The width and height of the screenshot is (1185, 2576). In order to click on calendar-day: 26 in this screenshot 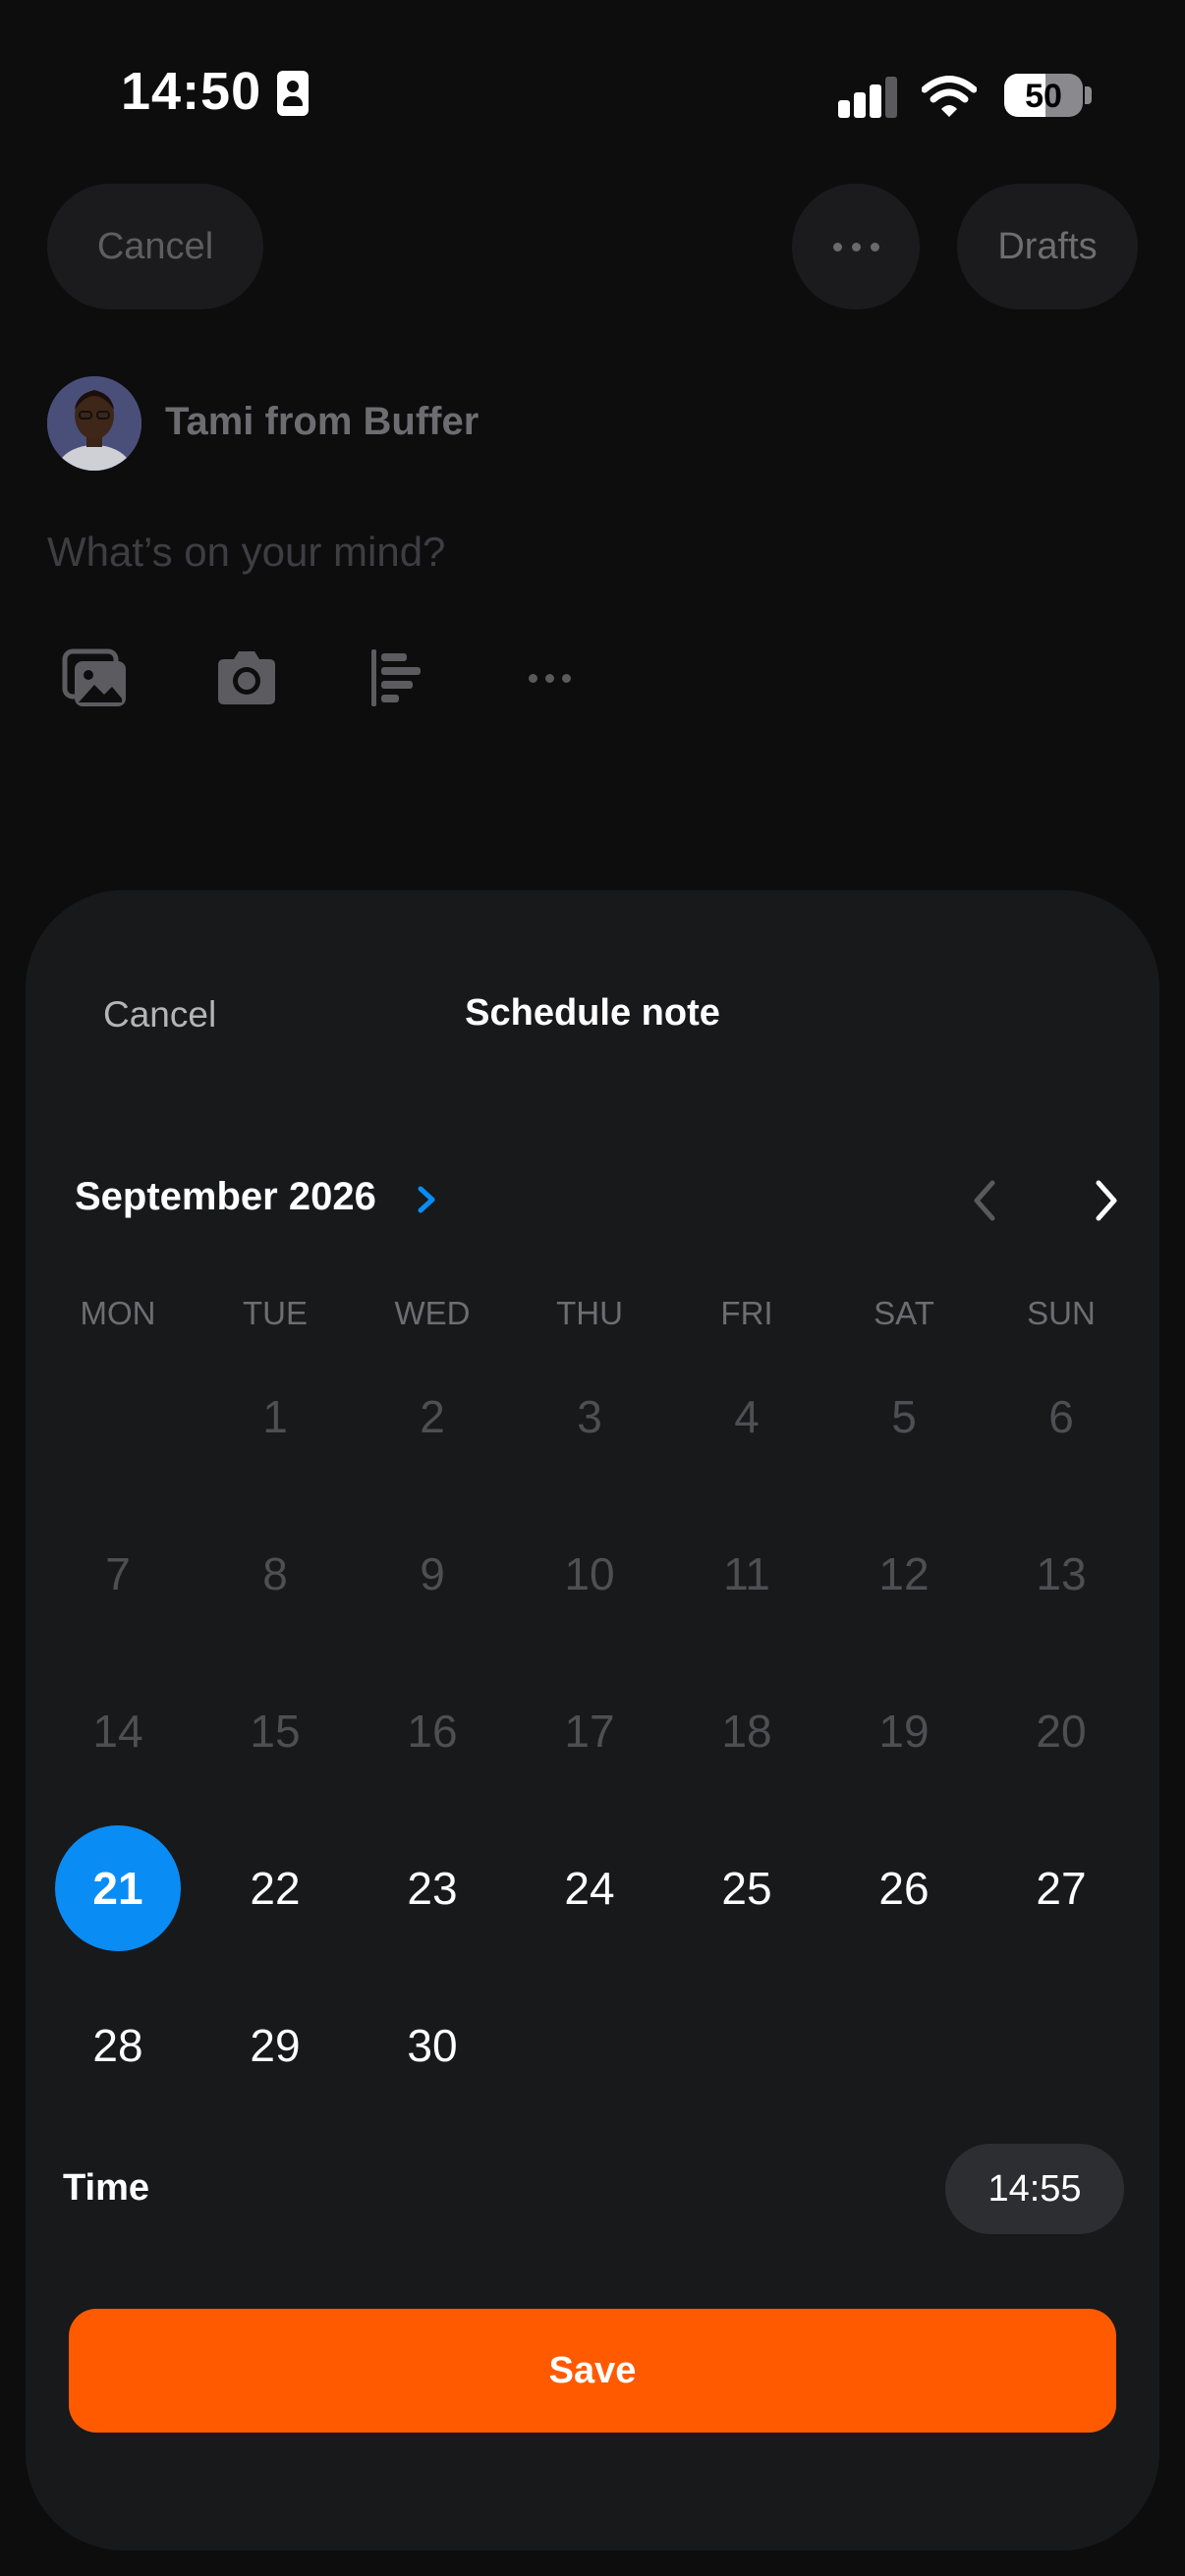, I will do `click(904, 1888)`.